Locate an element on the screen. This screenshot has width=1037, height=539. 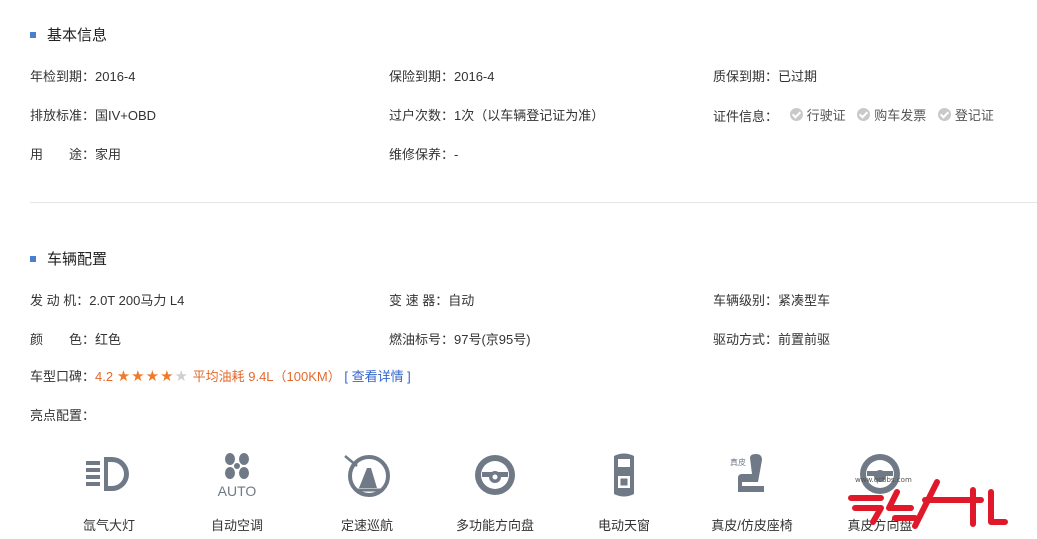
feature-label: 多功能方向盘 is located at coordinates (494, 525).